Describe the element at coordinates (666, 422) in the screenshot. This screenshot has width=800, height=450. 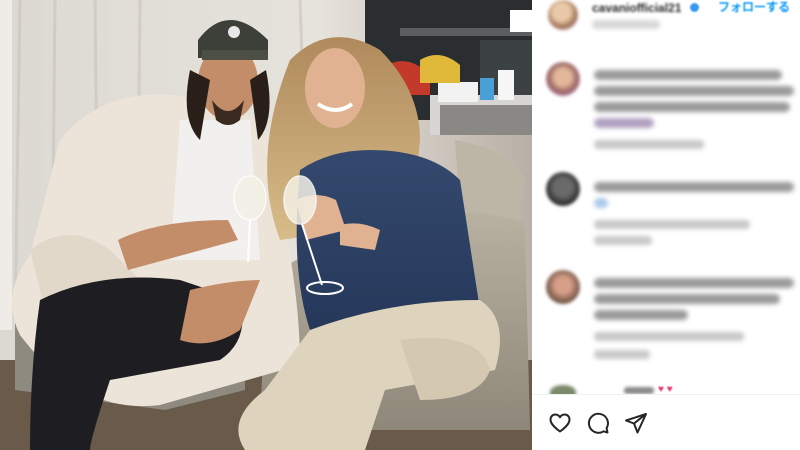
I see `post-action-bar` at that location.